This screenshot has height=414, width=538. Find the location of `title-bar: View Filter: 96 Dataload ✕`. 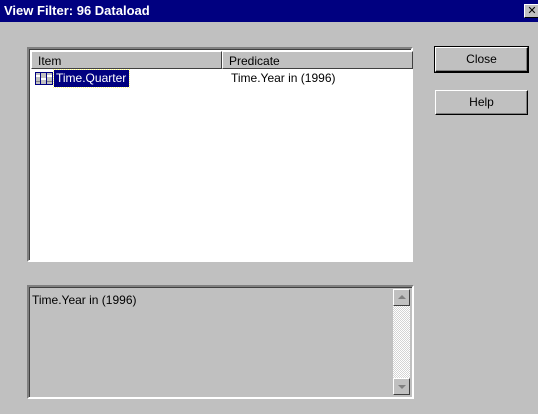

title-bar: View Filter: 96 Dataload ✕ is located at coordinates (269, 11).